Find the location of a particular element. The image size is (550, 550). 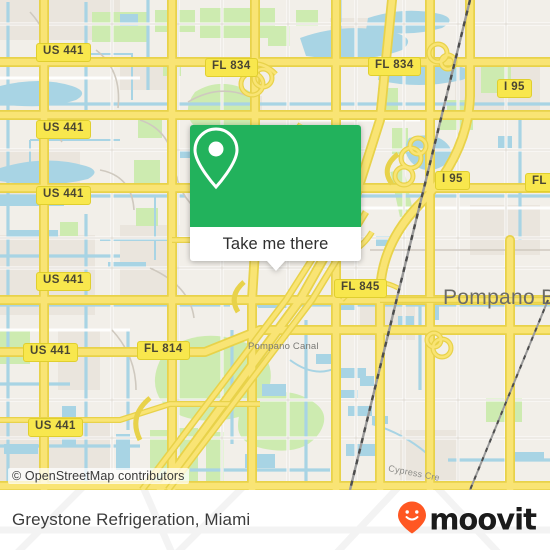

road-shield: FL 845 is located at coordinates (360, 288).